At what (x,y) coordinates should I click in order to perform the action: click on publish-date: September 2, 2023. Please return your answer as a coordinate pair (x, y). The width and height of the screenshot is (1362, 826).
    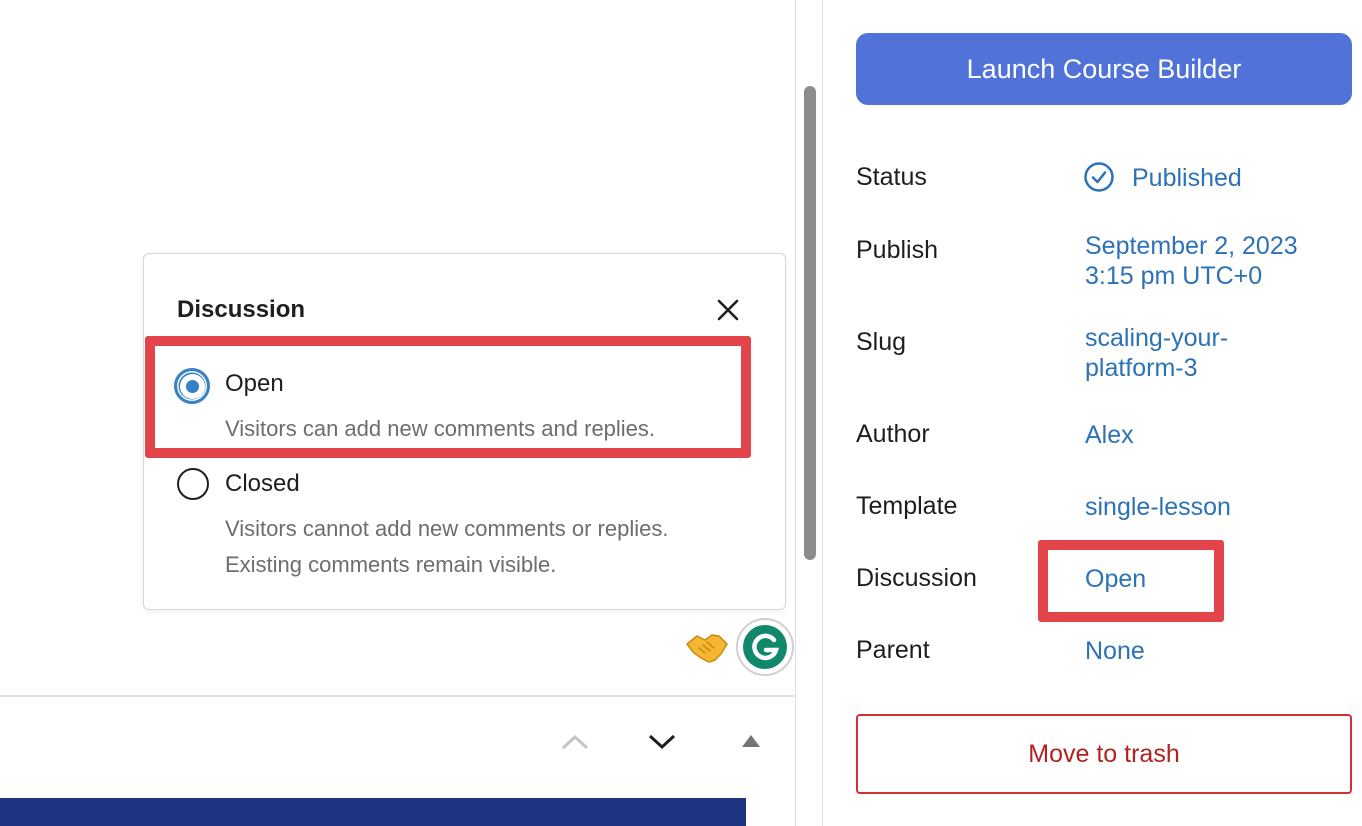
    Looking at the image, I should click on (1191, 246).